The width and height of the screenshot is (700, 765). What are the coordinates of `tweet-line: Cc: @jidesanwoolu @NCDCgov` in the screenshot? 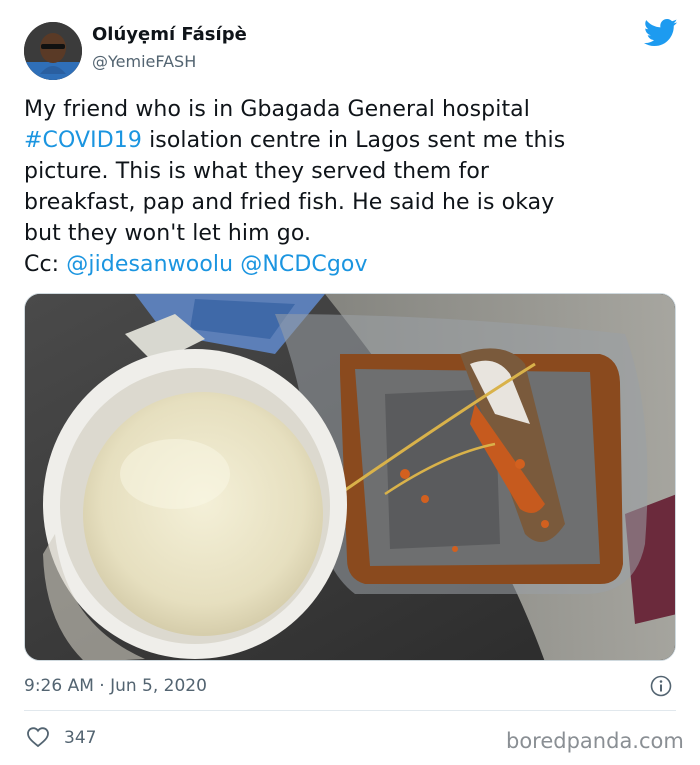 It's located at (349, 264).